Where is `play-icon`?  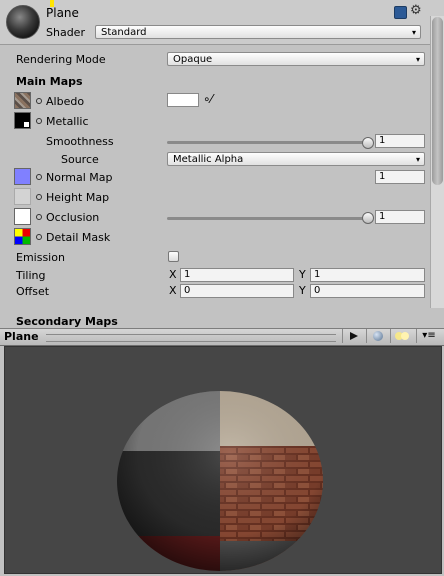 play-icon is located at coordinates (354, 336).